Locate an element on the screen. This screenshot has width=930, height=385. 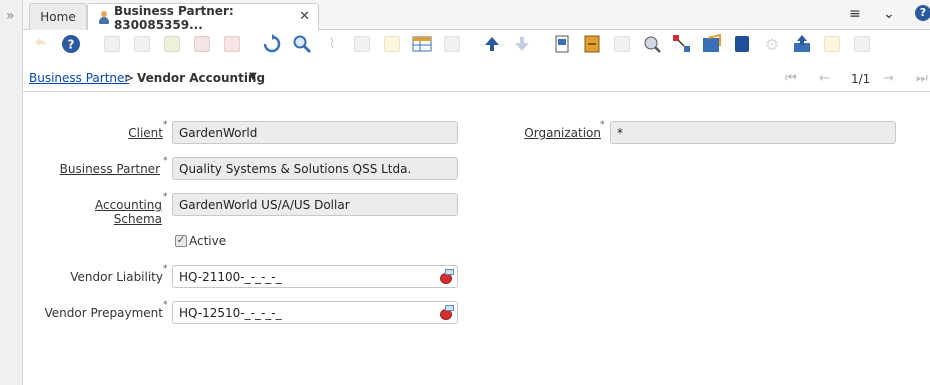
organization-required-marker: * is located at coordinates (602, 125).